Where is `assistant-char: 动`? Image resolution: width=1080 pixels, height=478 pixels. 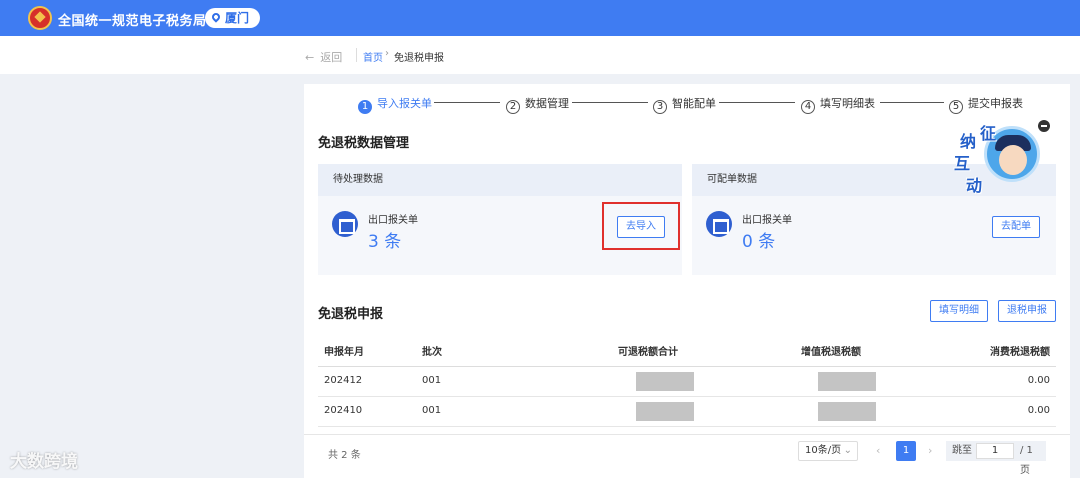
assistant-char: 动 is located at coordinates (974, 185).